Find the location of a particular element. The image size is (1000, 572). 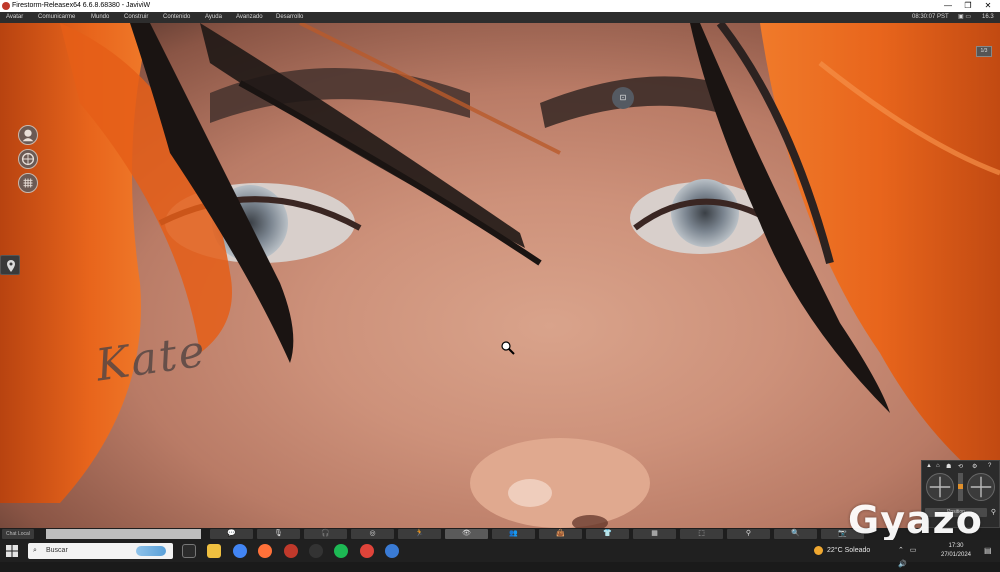

region-badge: 1/3 is located at coordinates (984, 51).